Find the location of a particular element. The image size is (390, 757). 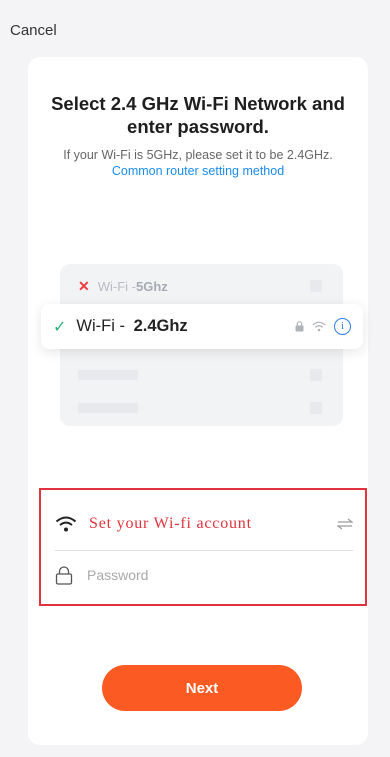

password-input: Password is located at coordinates (117, 575).